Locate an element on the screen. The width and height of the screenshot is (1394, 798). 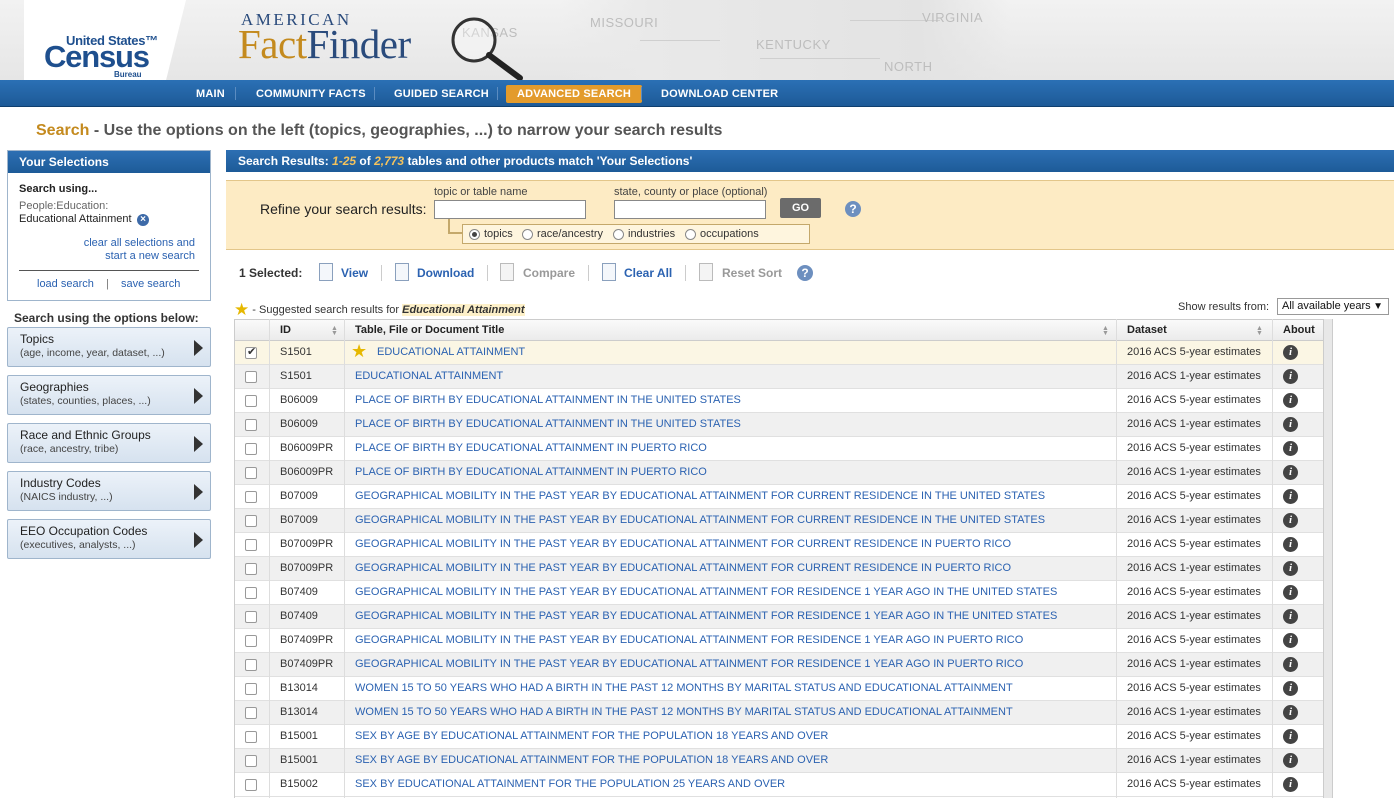
save-search-link: save search is located at coordinates (150, 284).